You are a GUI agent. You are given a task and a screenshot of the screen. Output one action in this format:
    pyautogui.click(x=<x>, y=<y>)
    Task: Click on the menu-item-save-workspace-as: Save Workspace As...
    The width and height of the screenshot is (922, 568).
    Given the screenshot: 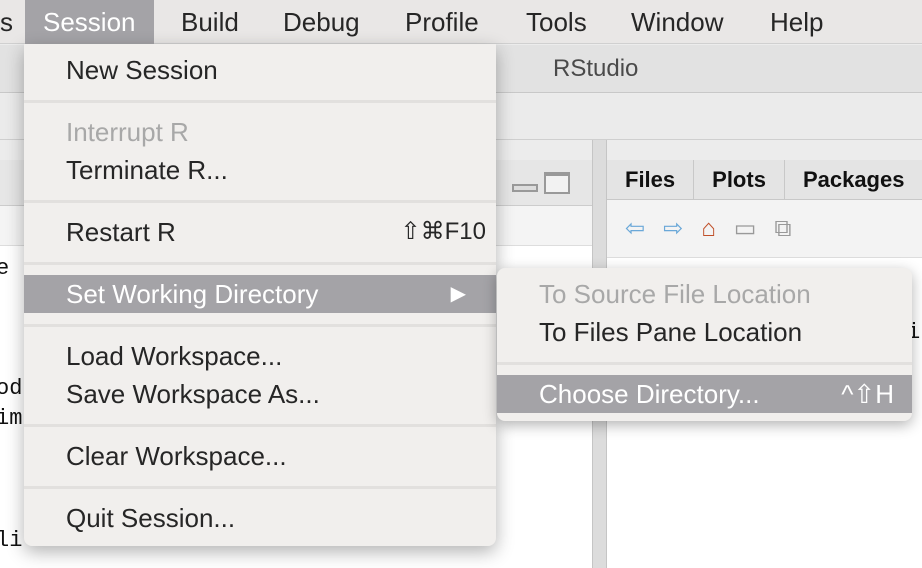 What is the action you would take?
    pyautogui.click(x=260, y=394)
    